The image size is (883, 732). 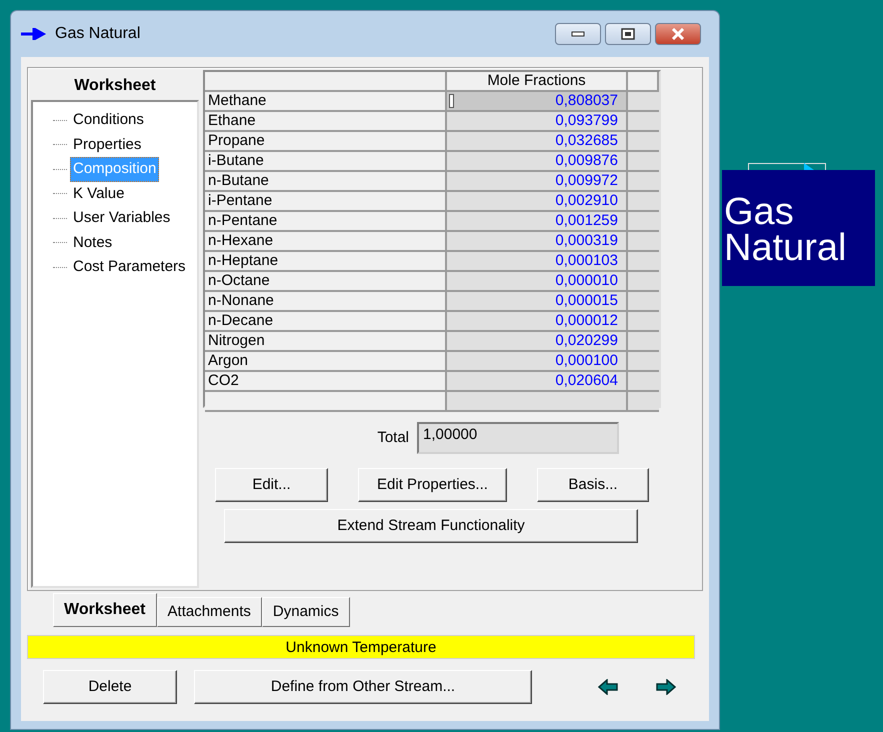 I want to click on status-bar: Unknown Temperature, so click(x=361, y=647).